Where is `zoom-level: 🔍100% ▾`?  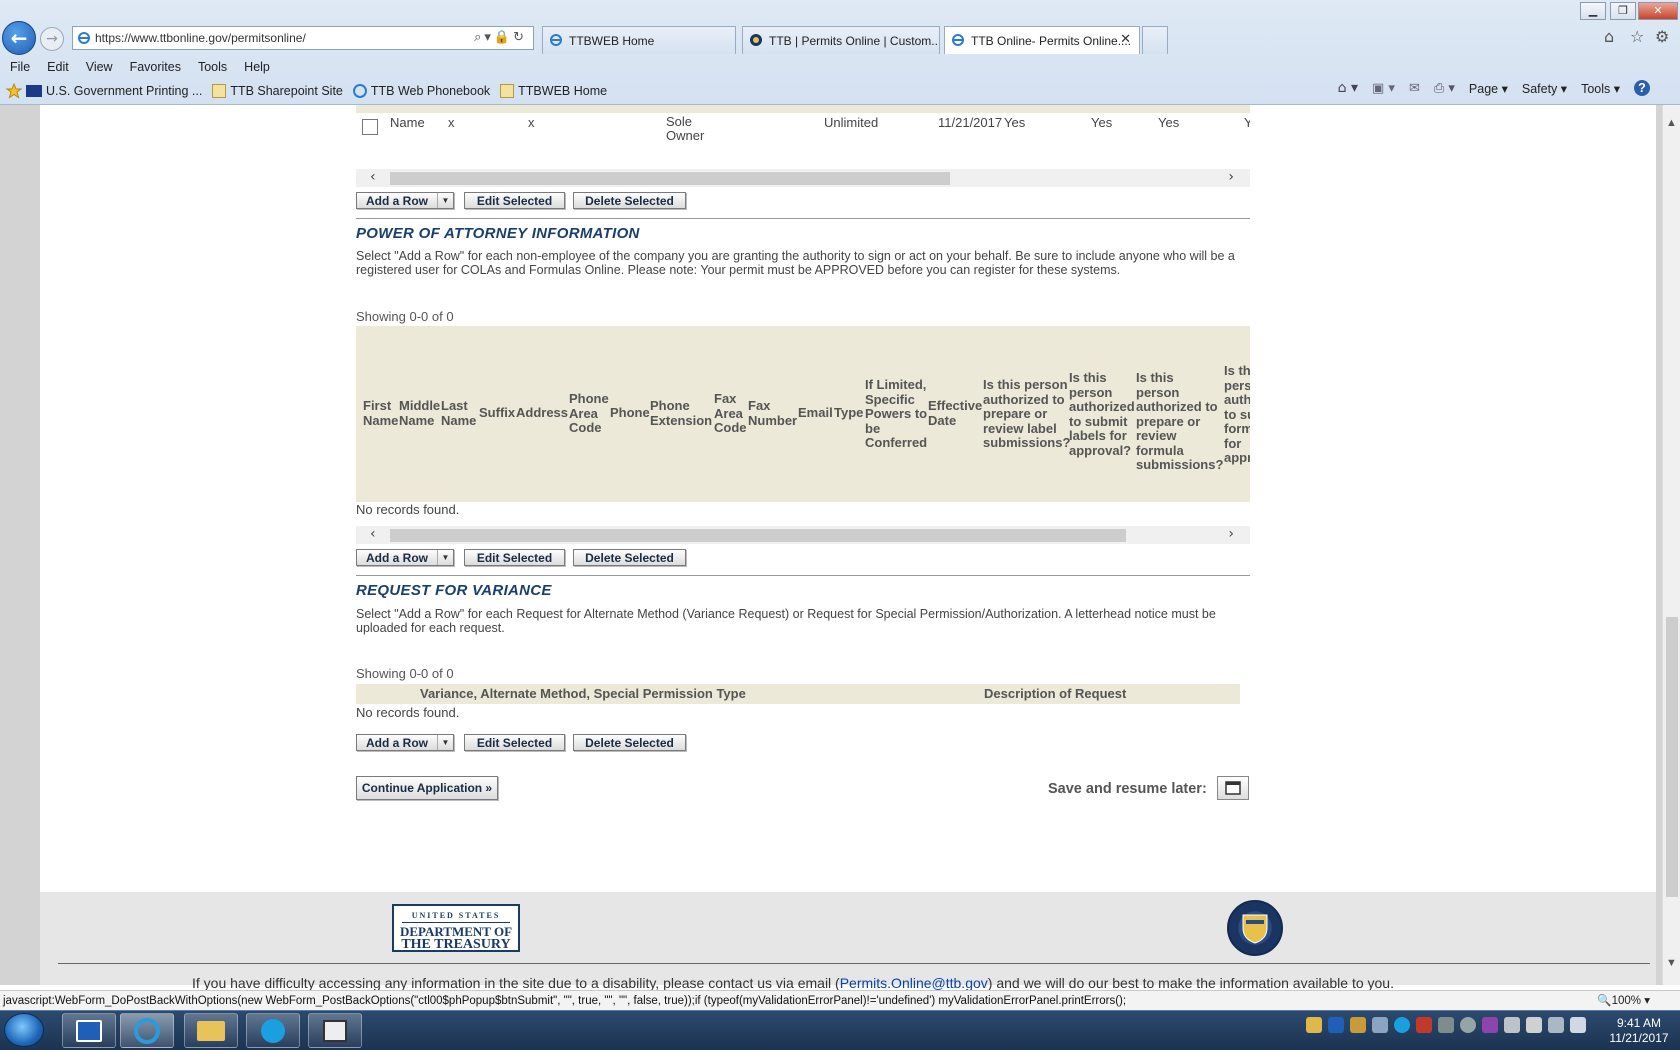 zoom-level: 🔍100% ▾ is located at coordinates (1623, 1000).